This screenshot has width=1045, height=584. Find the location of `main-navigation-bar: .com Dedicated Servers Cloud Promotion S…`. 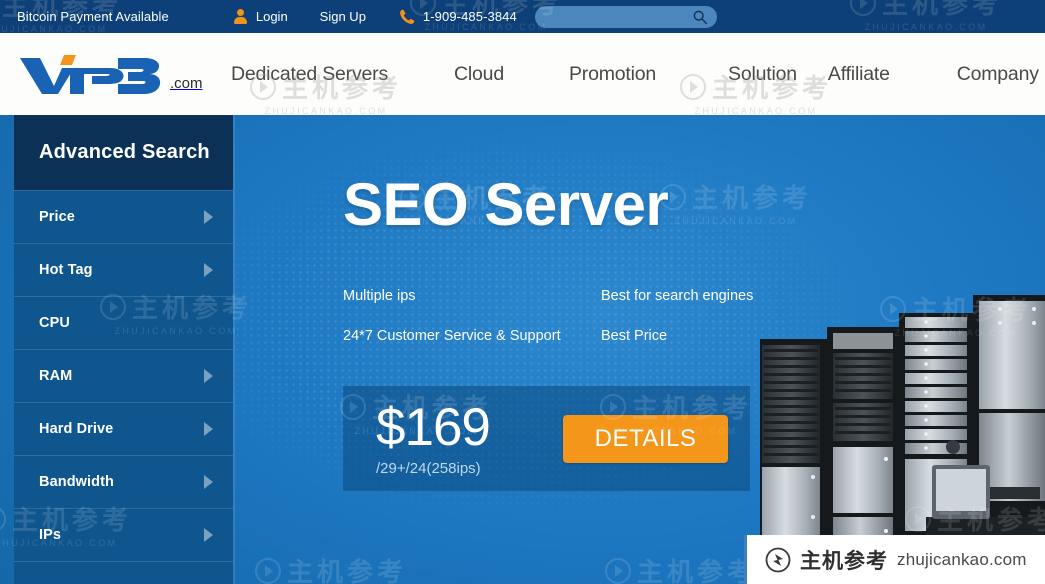

main-navigation-bar: .com Dedicated Servers Cloud Promotion S… is located at coordinates (522, 74).